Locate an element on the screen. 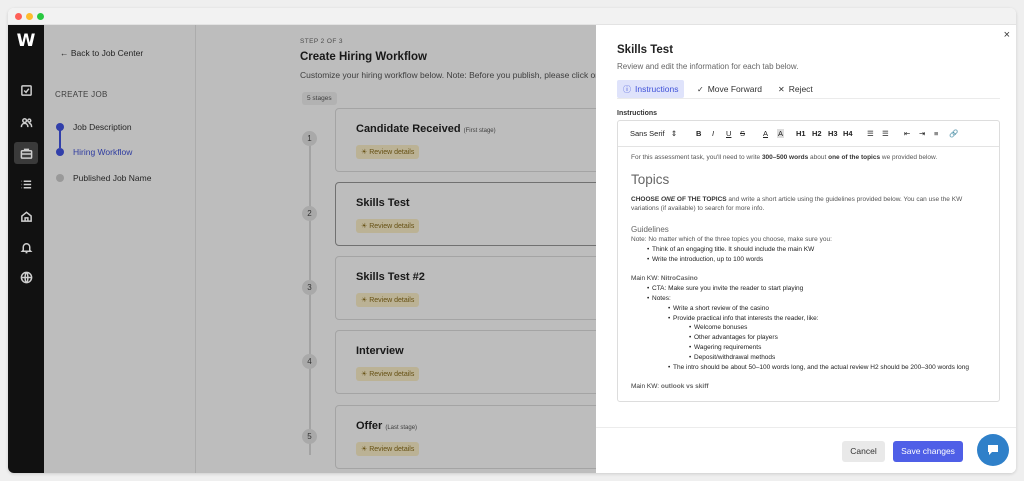  keyword: NitroCasino is located at coordinates (679, 279).